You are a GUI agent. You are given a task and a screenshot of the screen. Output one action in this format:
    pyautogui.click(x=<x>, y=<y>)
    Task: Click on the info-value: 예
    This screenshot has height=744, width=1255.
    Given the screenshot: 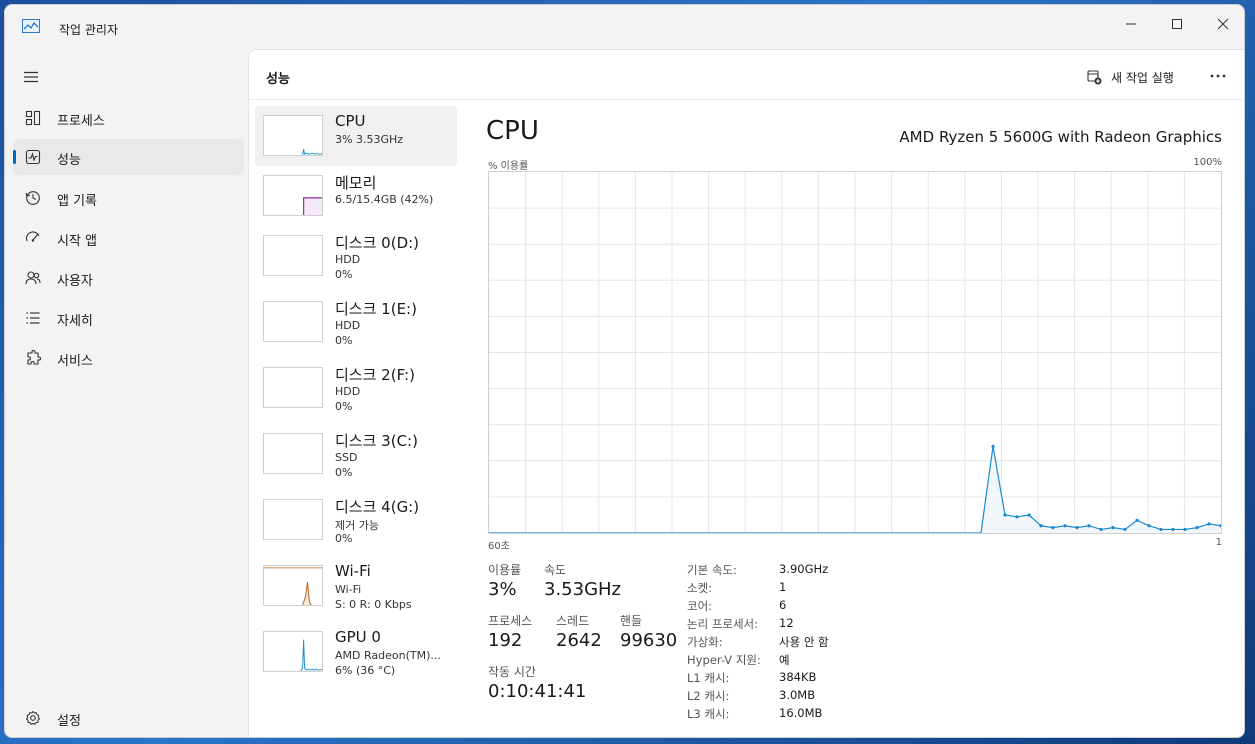 What is the action you would take?
    pyautogui.click(x=784, y=660)
    